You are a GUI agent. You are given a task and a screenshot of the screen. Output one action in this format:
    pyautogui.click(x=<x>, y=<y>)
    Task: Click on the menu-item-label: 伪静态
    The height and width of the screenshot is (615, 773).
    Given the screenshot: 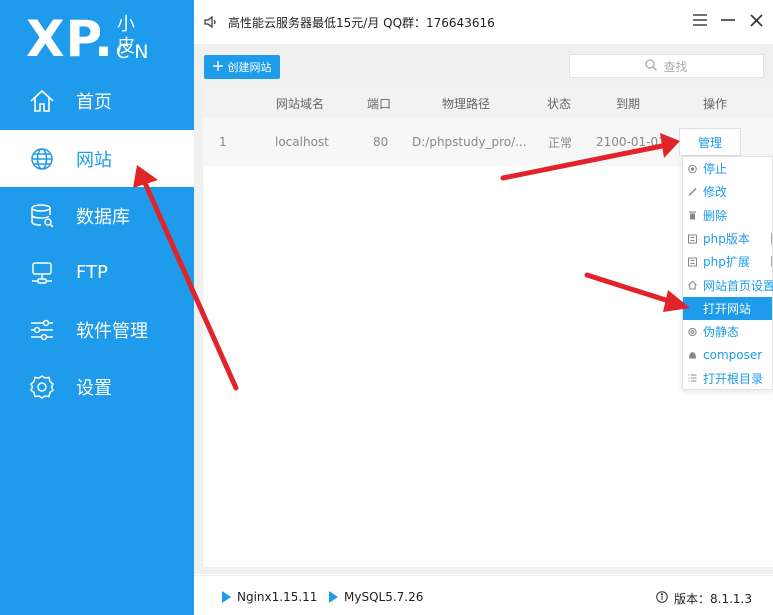 What is the action you would take?
    pyautogui.click(x=721, y=332)
    